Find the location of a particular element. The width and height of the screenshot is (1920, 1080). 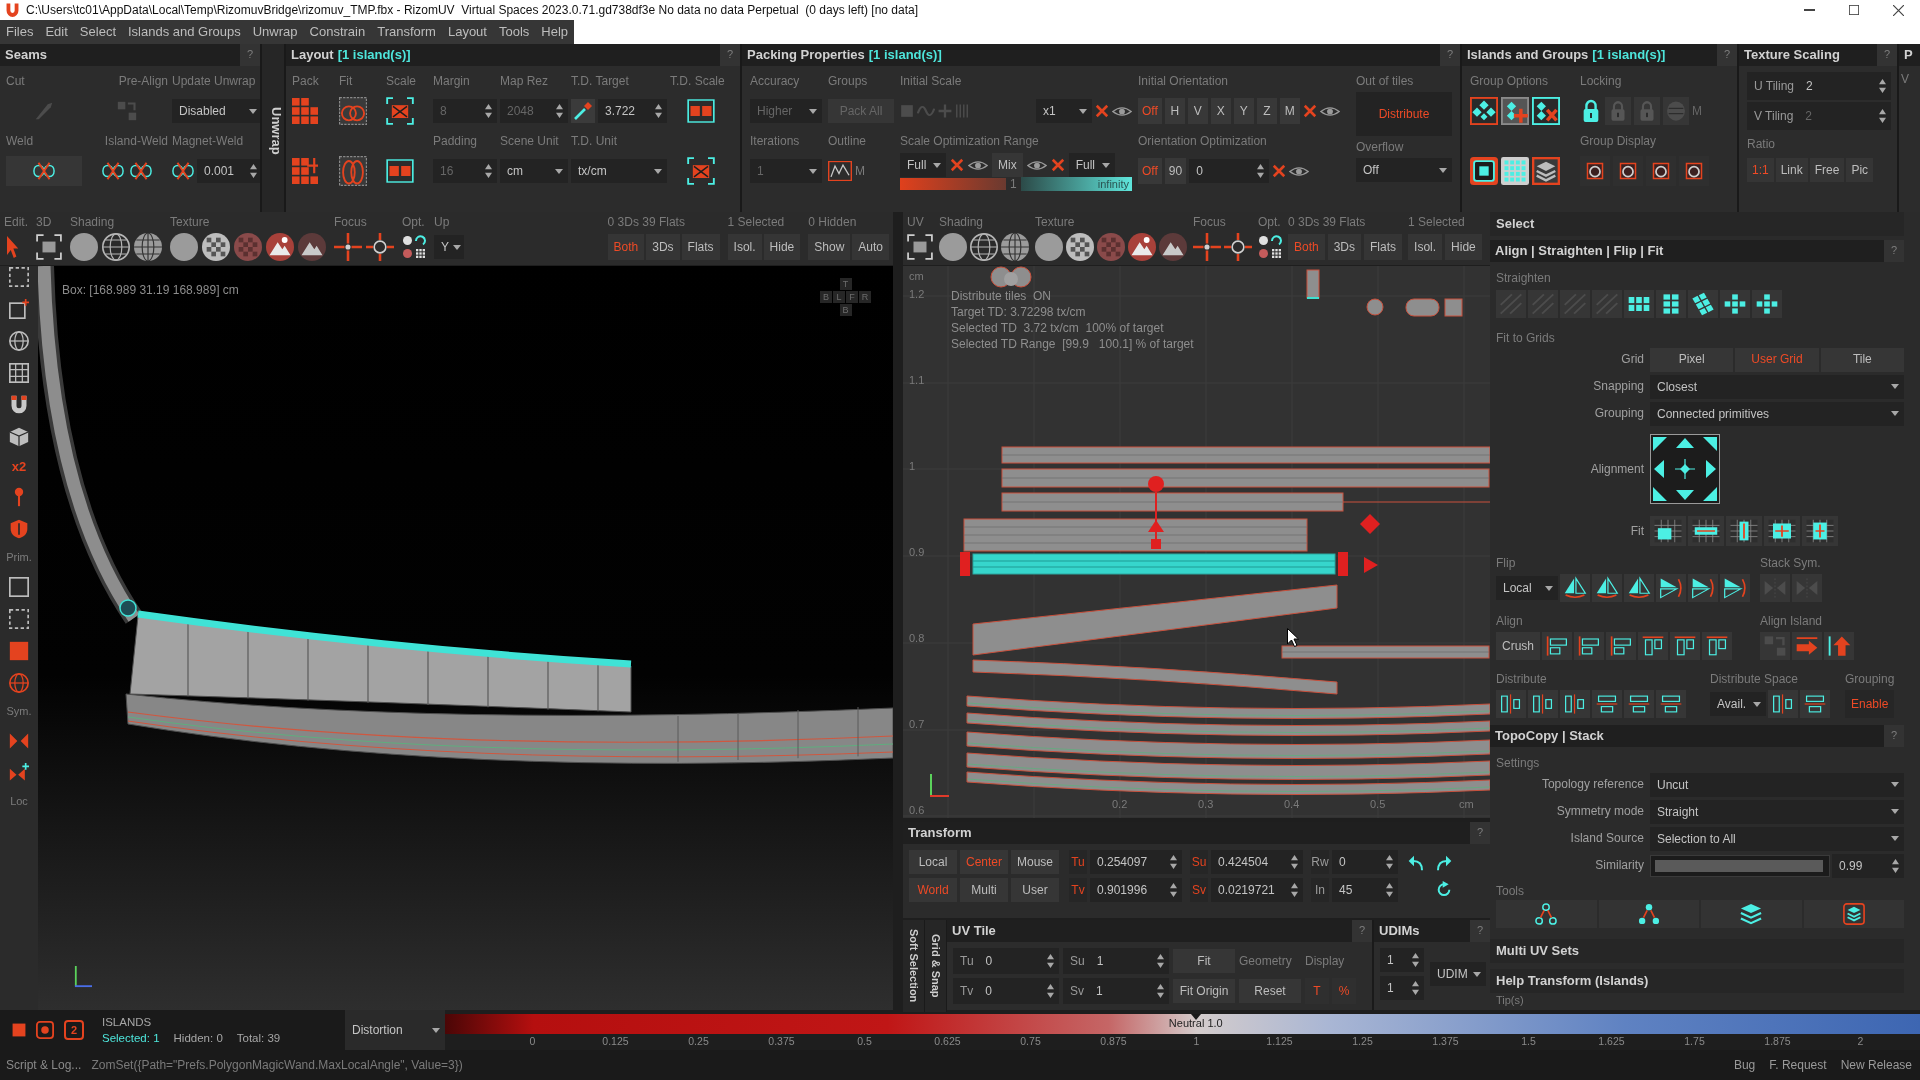

snapping-dropdown: Closest is located at coordinates (1777, 386).